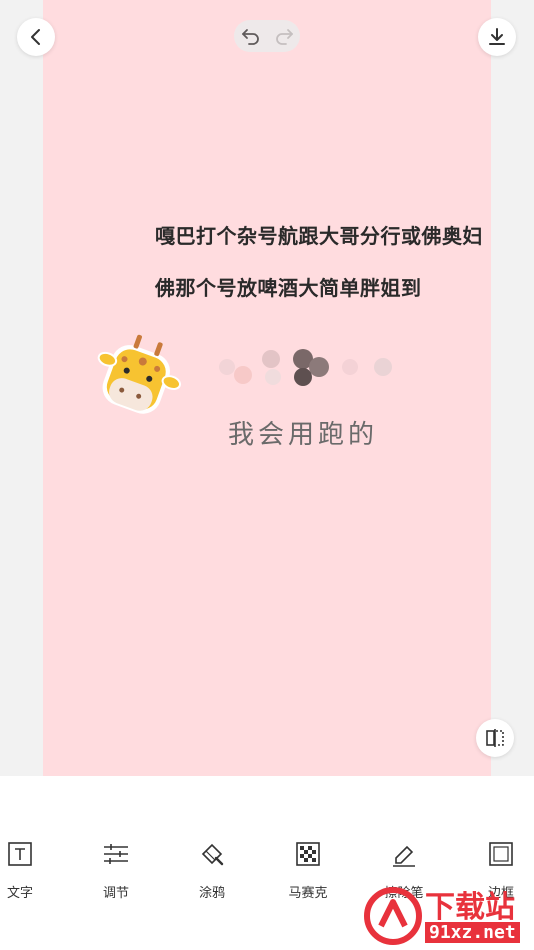 This screenshot has height=950, width=534. What do you see at coordinates (308, 893) in the screenshot?
I see `tool-mosaic-label: 马赛克` at bounding box center [308, 893].